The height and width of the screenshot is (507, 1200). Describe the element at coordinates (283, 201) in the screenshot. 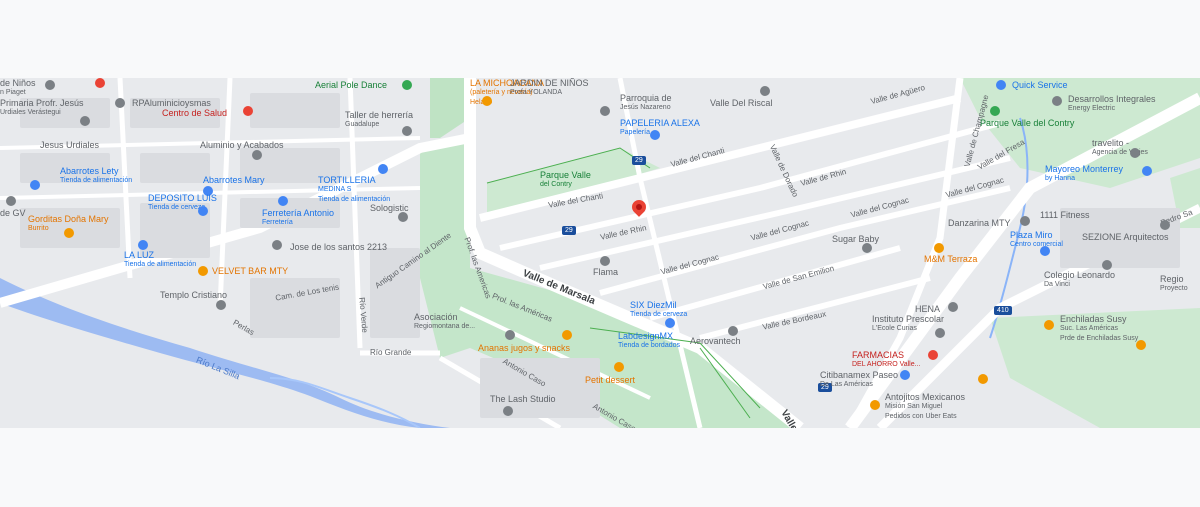

I see `hardware-icon` at that location.